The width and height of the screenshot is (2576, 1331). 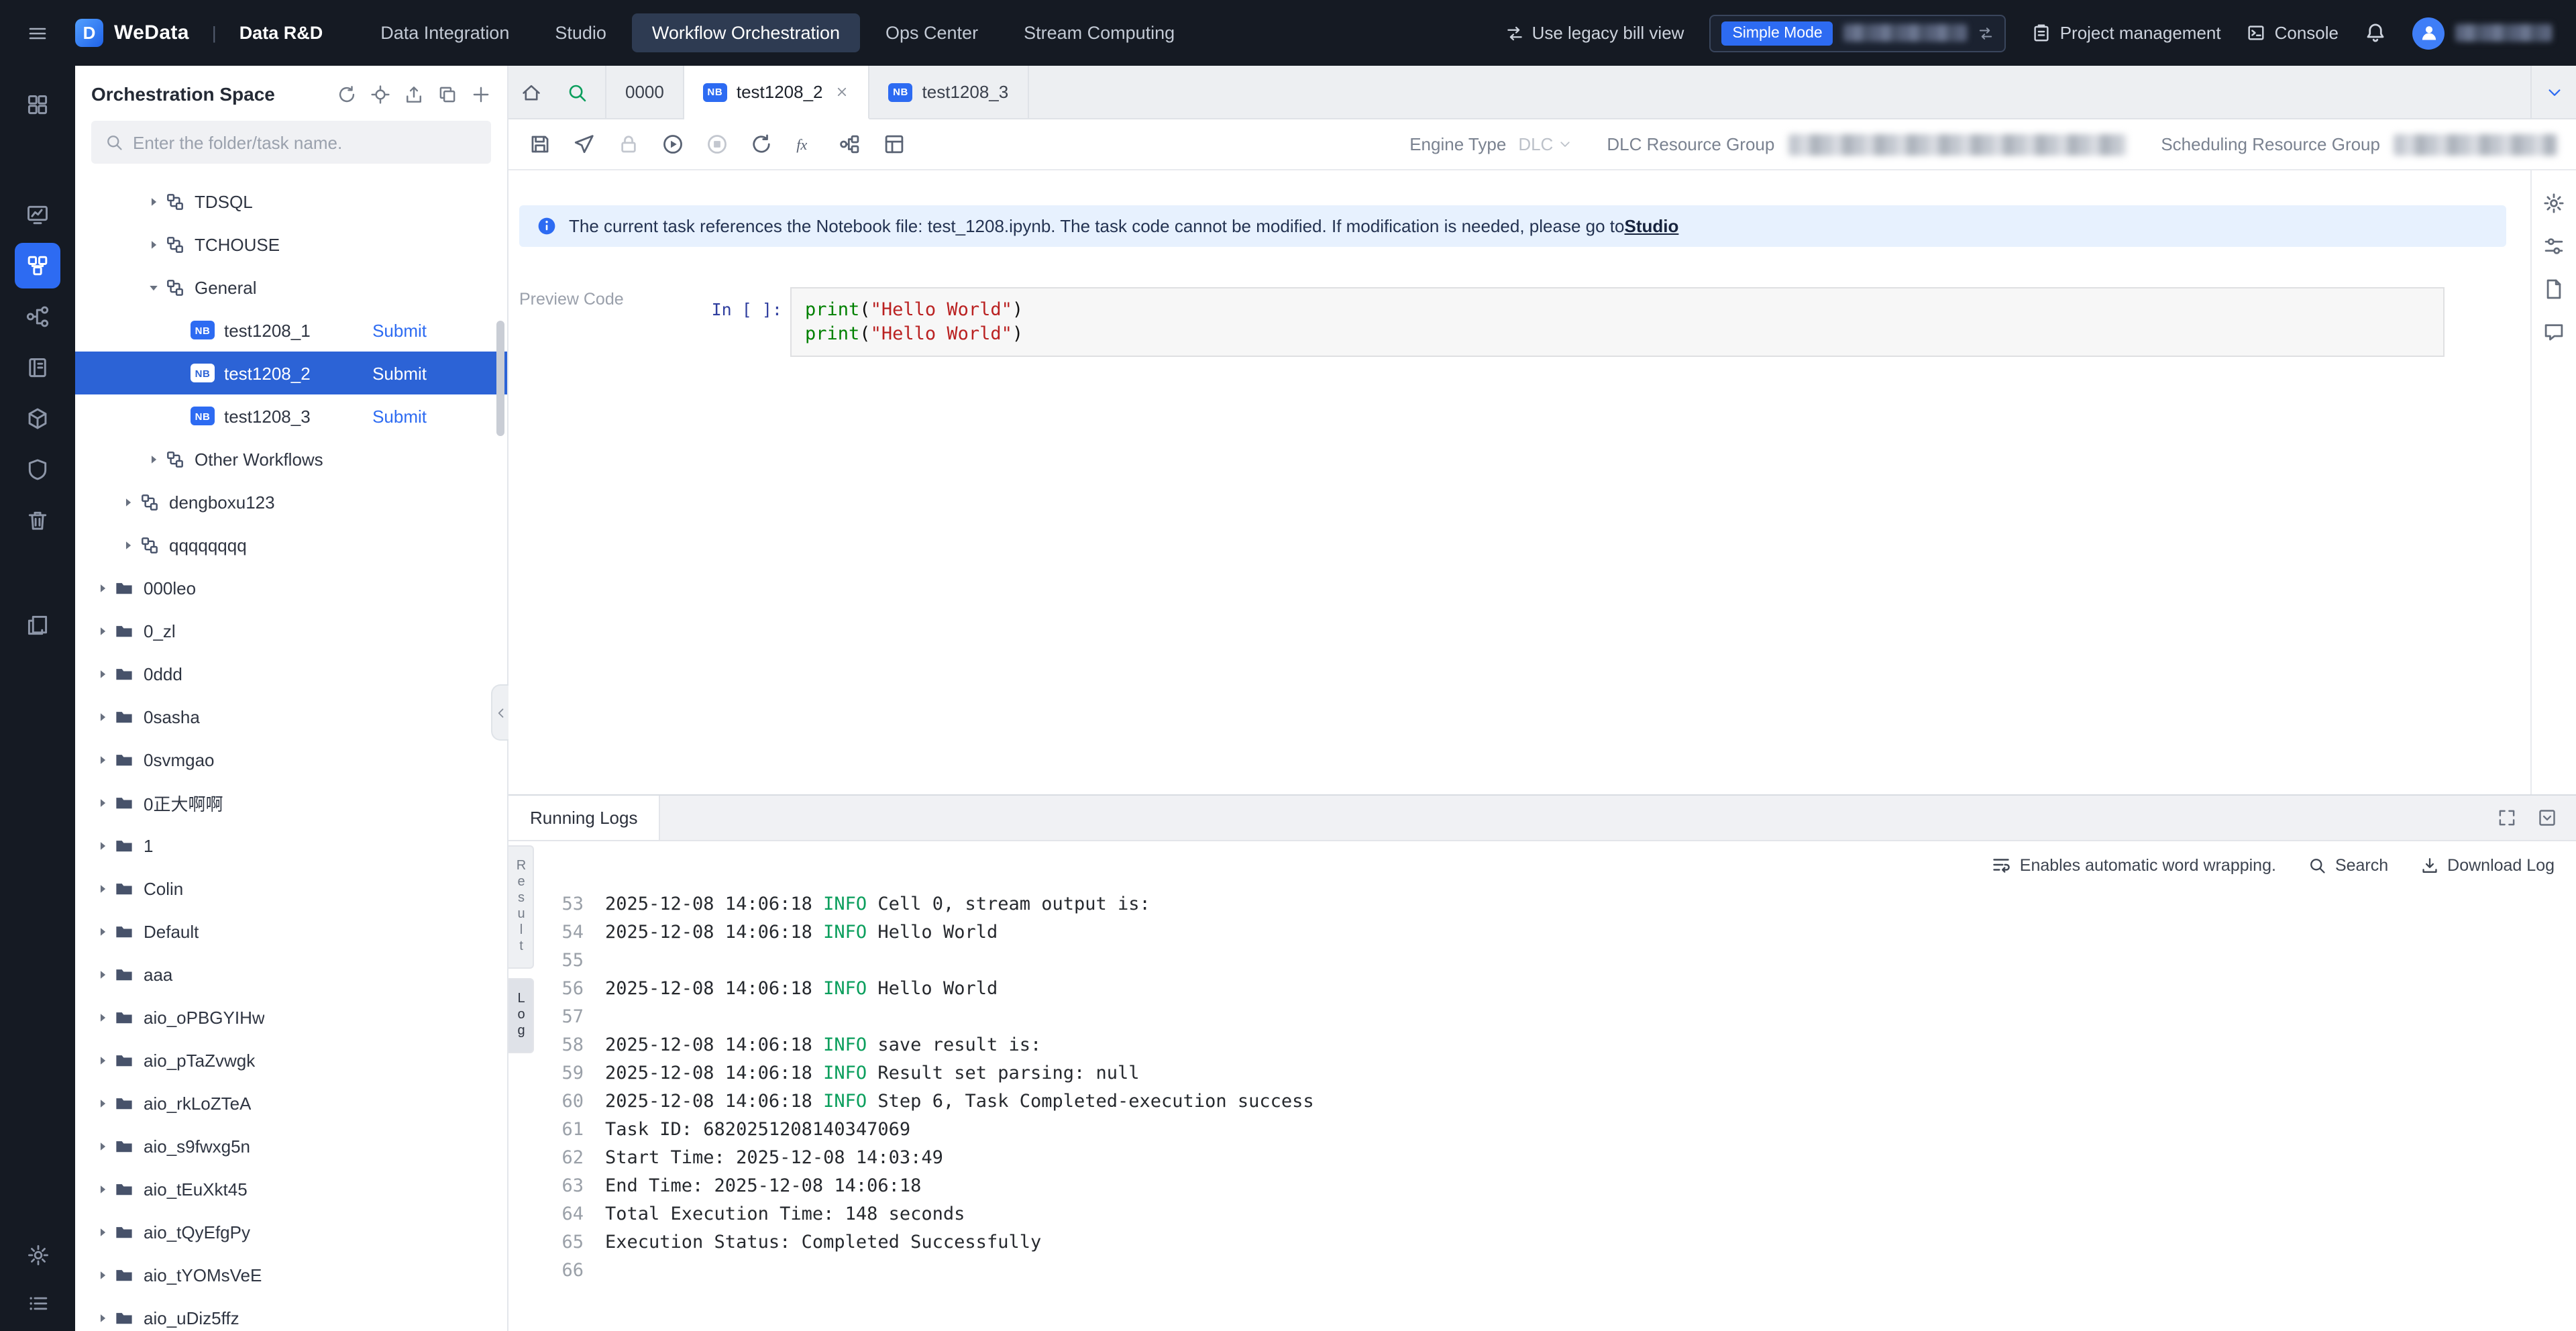 I want to click on download-log-button: Download Log, so click(x=2487, y=864).